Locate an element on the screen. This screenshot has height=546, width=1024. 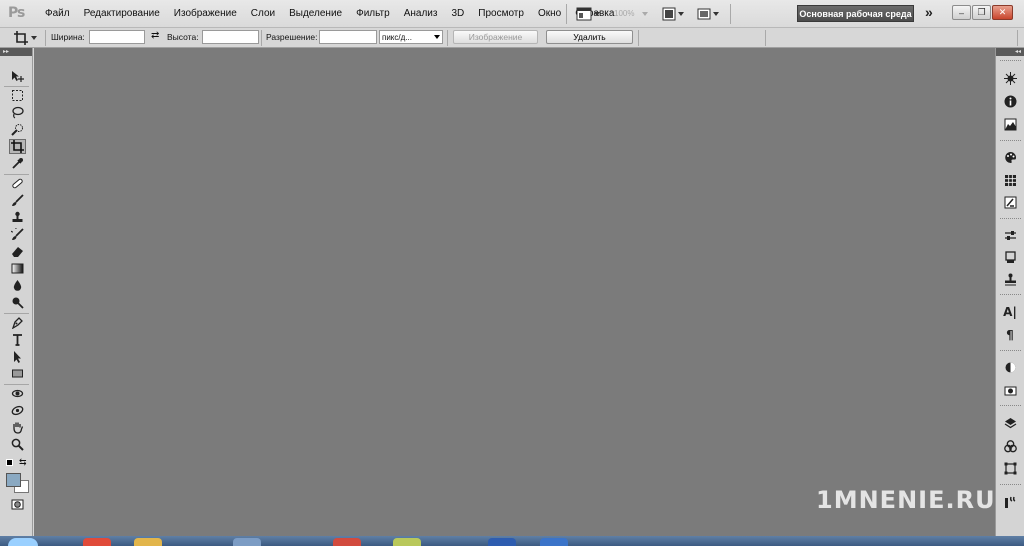
path-selection-tool is located at coordinates (17, 356).